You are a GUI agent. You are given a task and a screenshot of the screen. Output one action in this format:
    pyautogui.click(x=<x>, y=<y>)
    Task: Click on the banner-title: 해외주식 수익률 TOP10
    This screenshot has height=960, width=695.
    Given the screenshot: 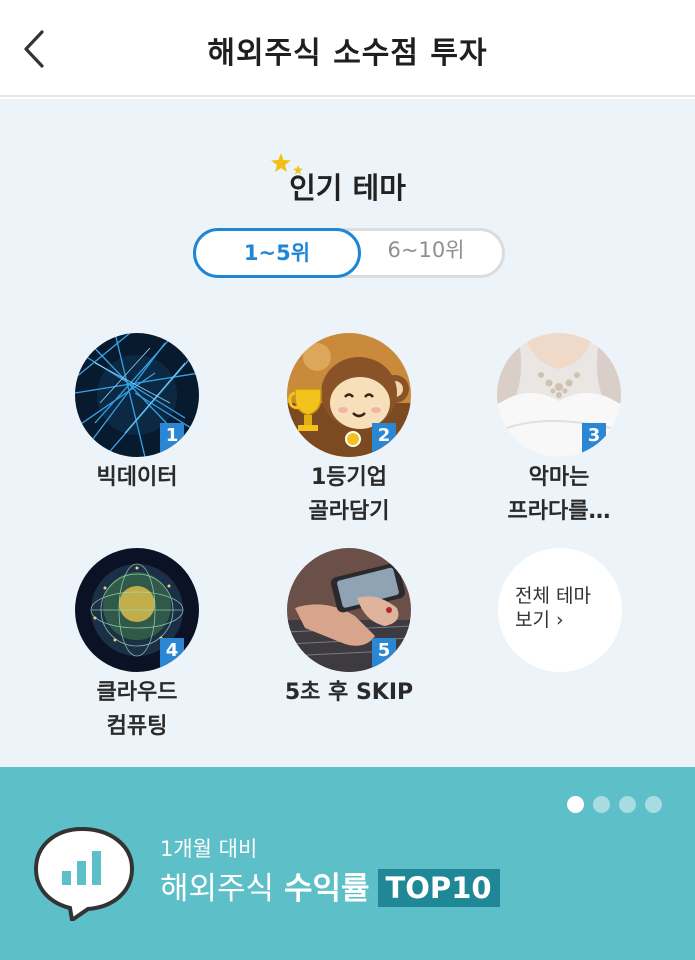 What is the action you would take?
    pyautogui.click(x=330, y=885)
    